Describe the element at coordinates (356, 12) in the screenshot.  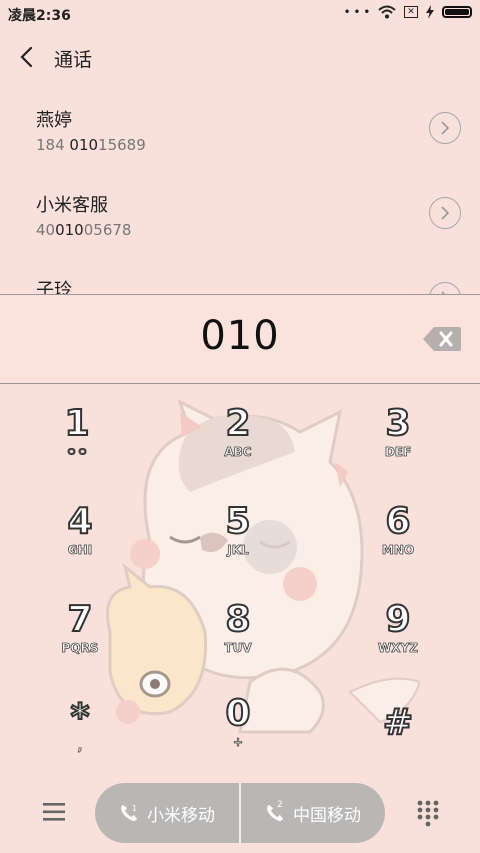
I see `dots-icon: • • •` at that location.